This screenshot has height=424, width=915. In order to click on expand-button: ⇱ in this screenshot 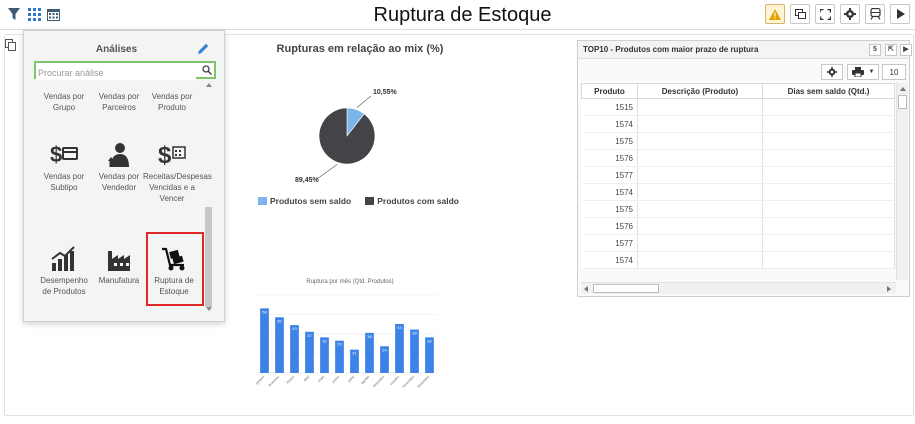, I will do `click(891, 50)`.